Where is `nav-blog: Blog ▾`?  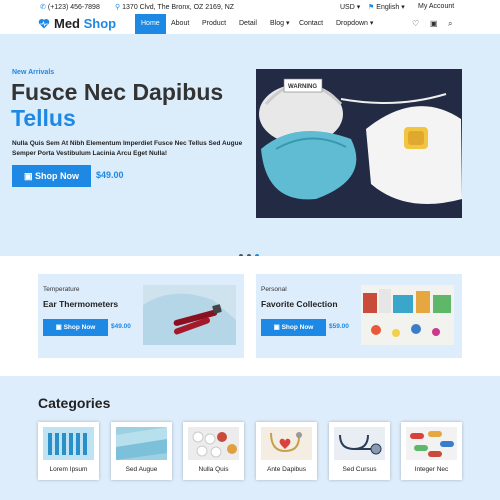
nav-blog: Blog ▾ is located at coordinates (279, 24).